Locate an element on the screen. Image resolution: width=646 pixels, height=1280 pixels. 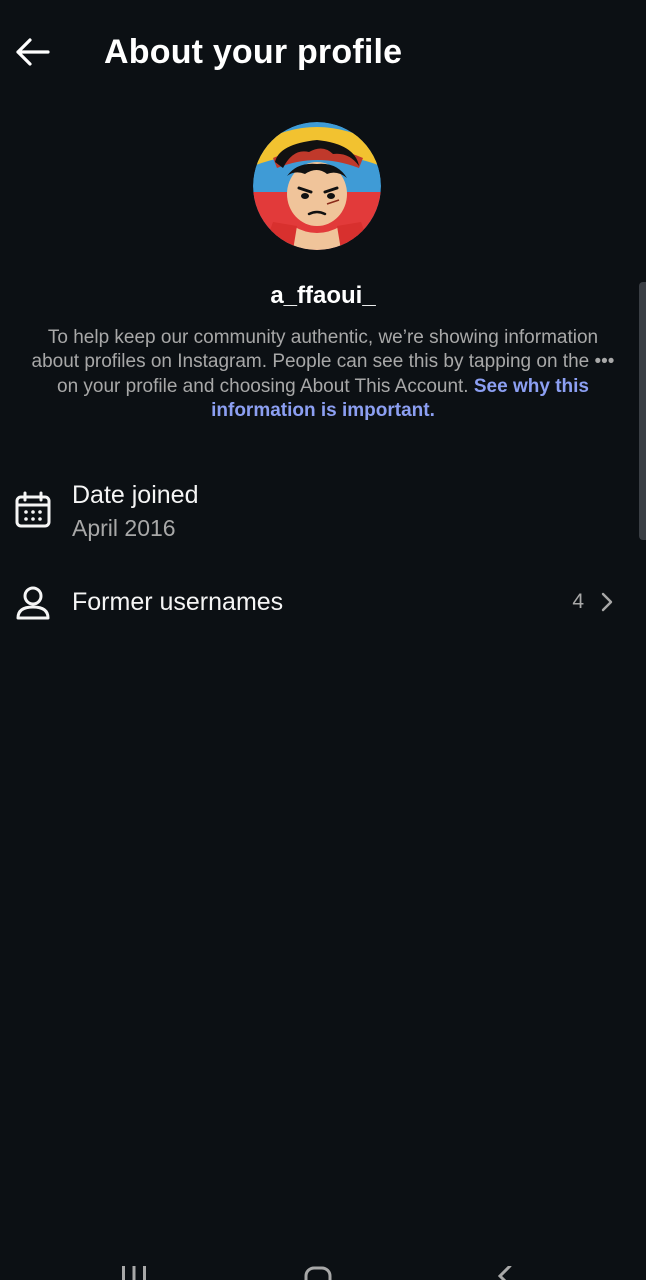
date-joined-value: April 2016 is located at coordinates (124, 528).